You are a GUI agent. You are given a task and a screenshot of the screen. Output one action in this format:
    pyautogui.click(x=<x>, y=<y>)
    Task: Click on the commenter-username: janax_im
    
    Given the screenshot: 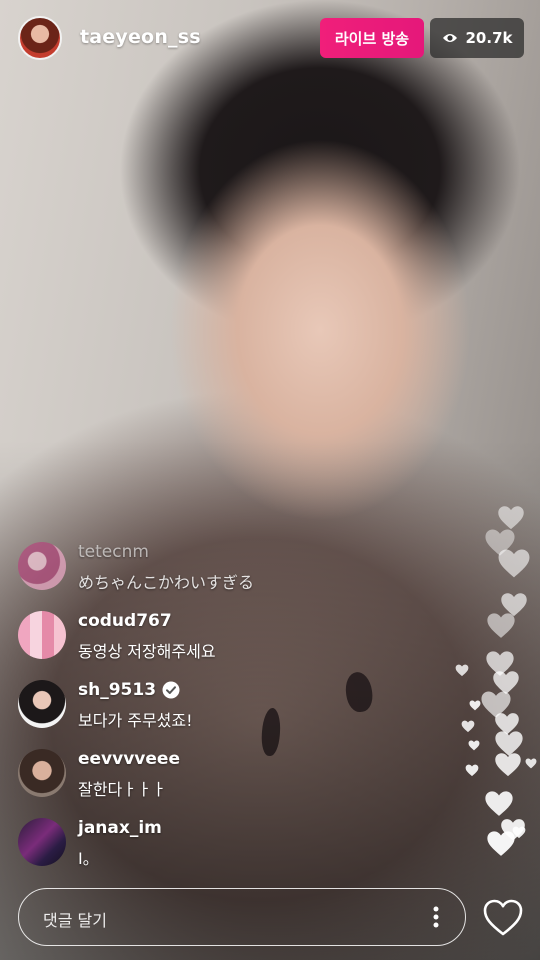 What is the action you would take?
    pyautogui.click(x=120, y=828)
    